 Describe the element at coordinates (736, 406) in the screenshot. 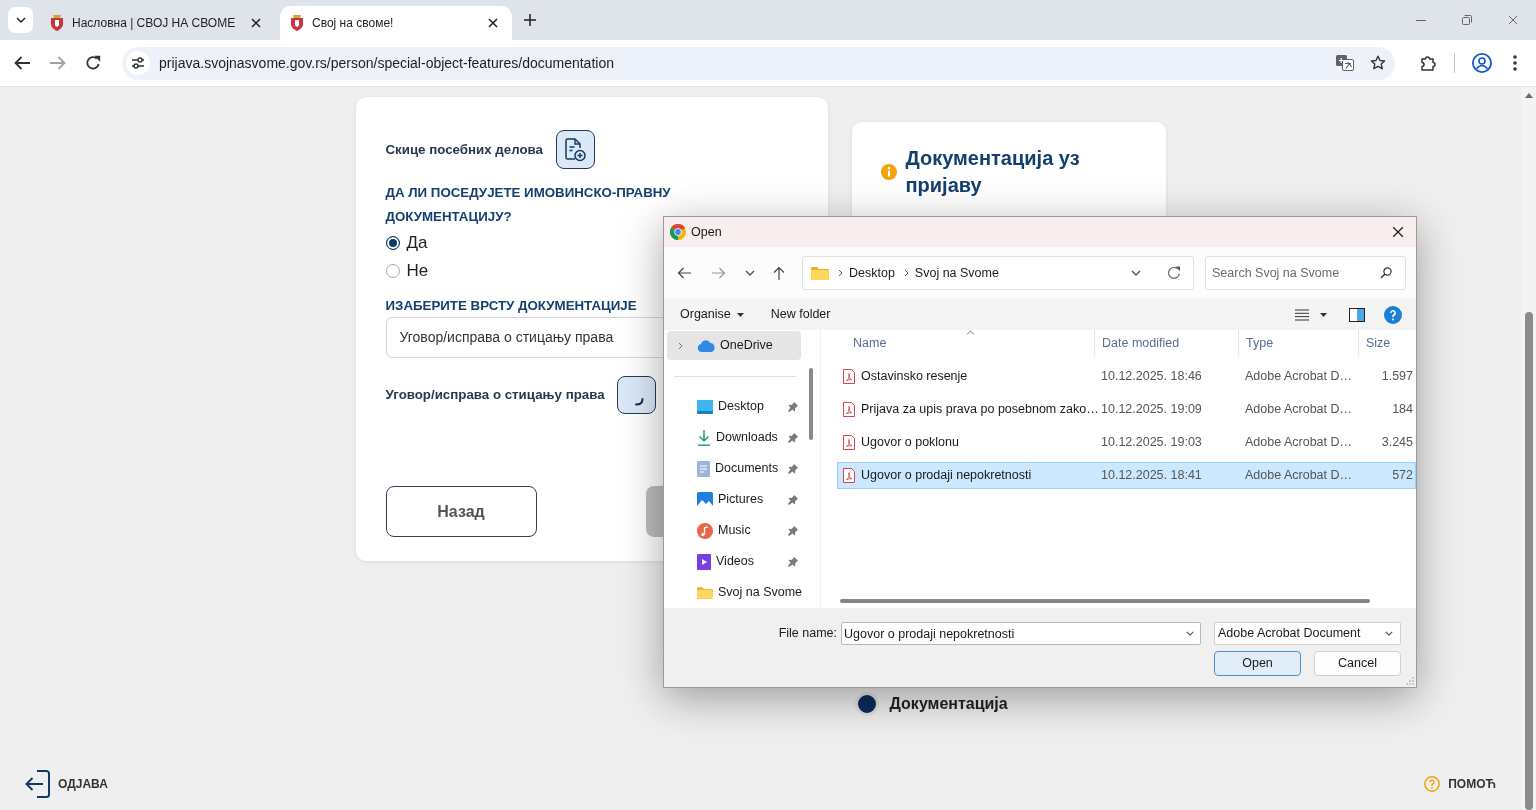

I see `nav-item: Desktop` at that location.